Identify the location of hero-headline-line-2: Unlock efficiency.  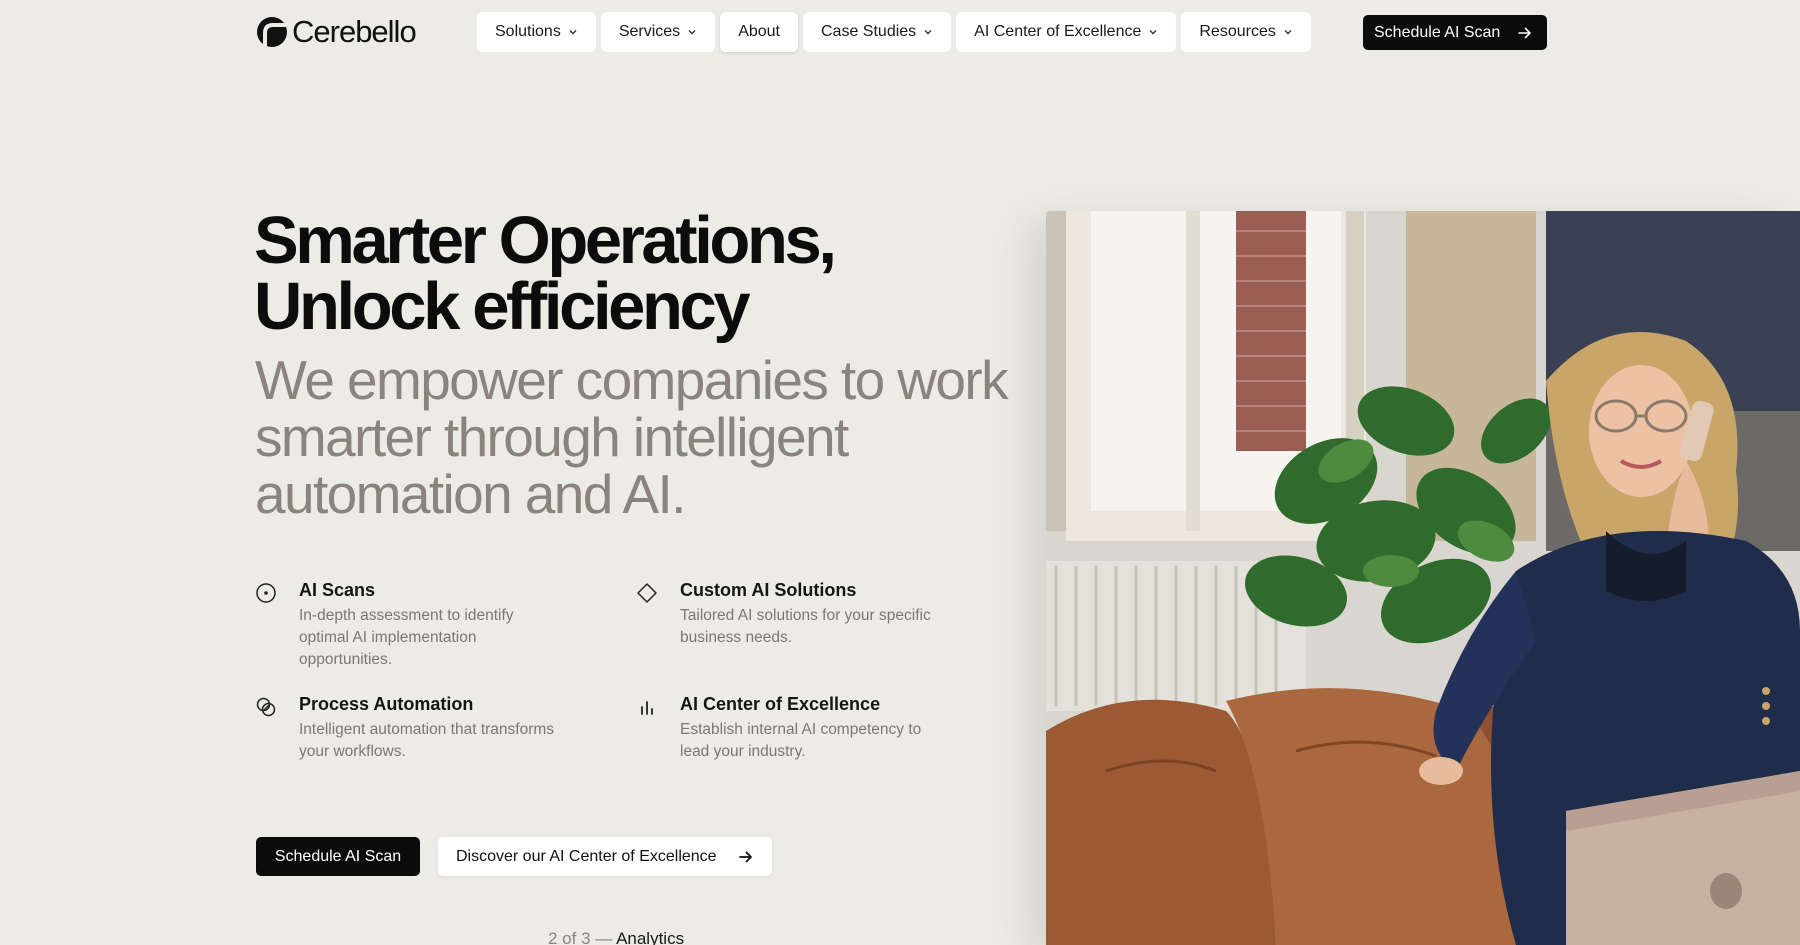
(502, 306).